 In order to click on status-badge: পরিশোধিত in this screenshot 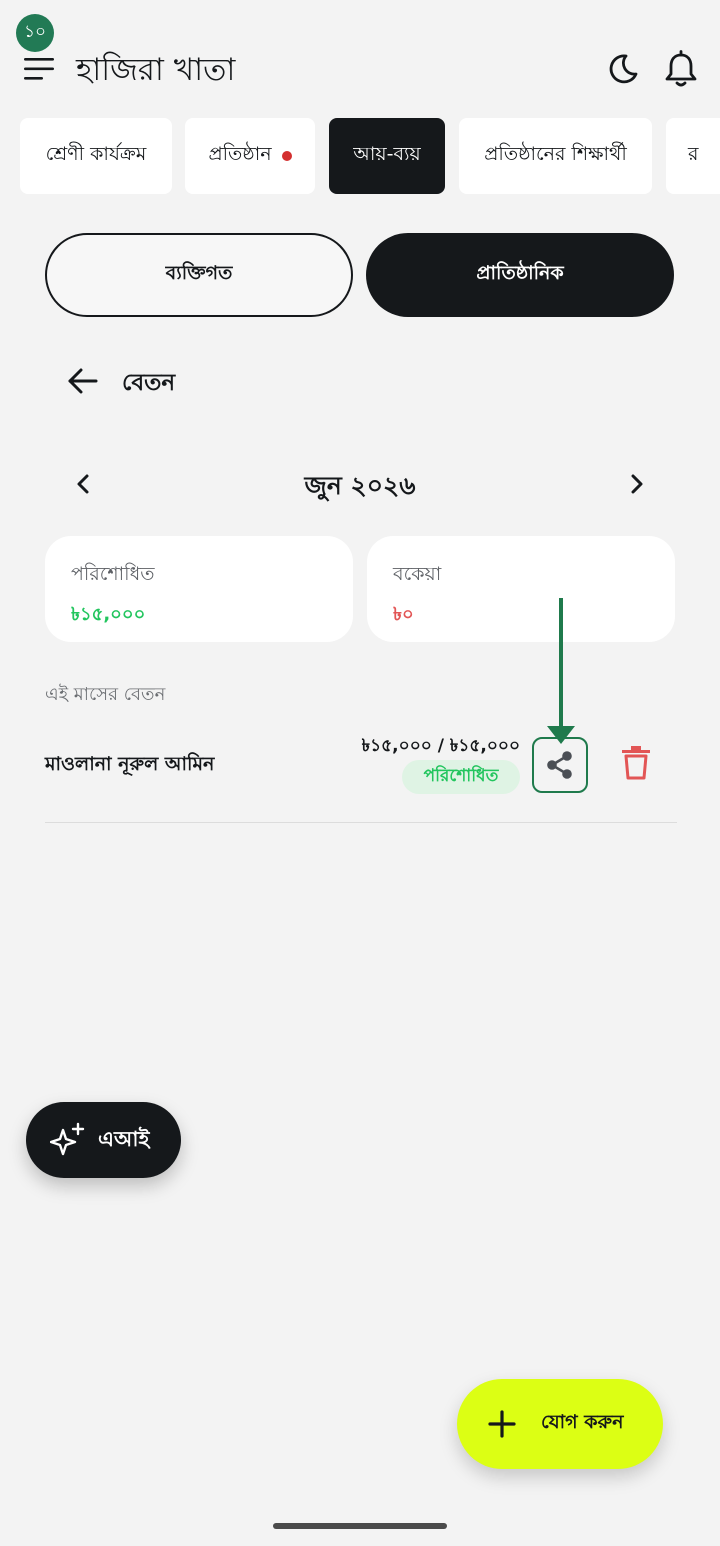, I will do `click(461, 777)`.